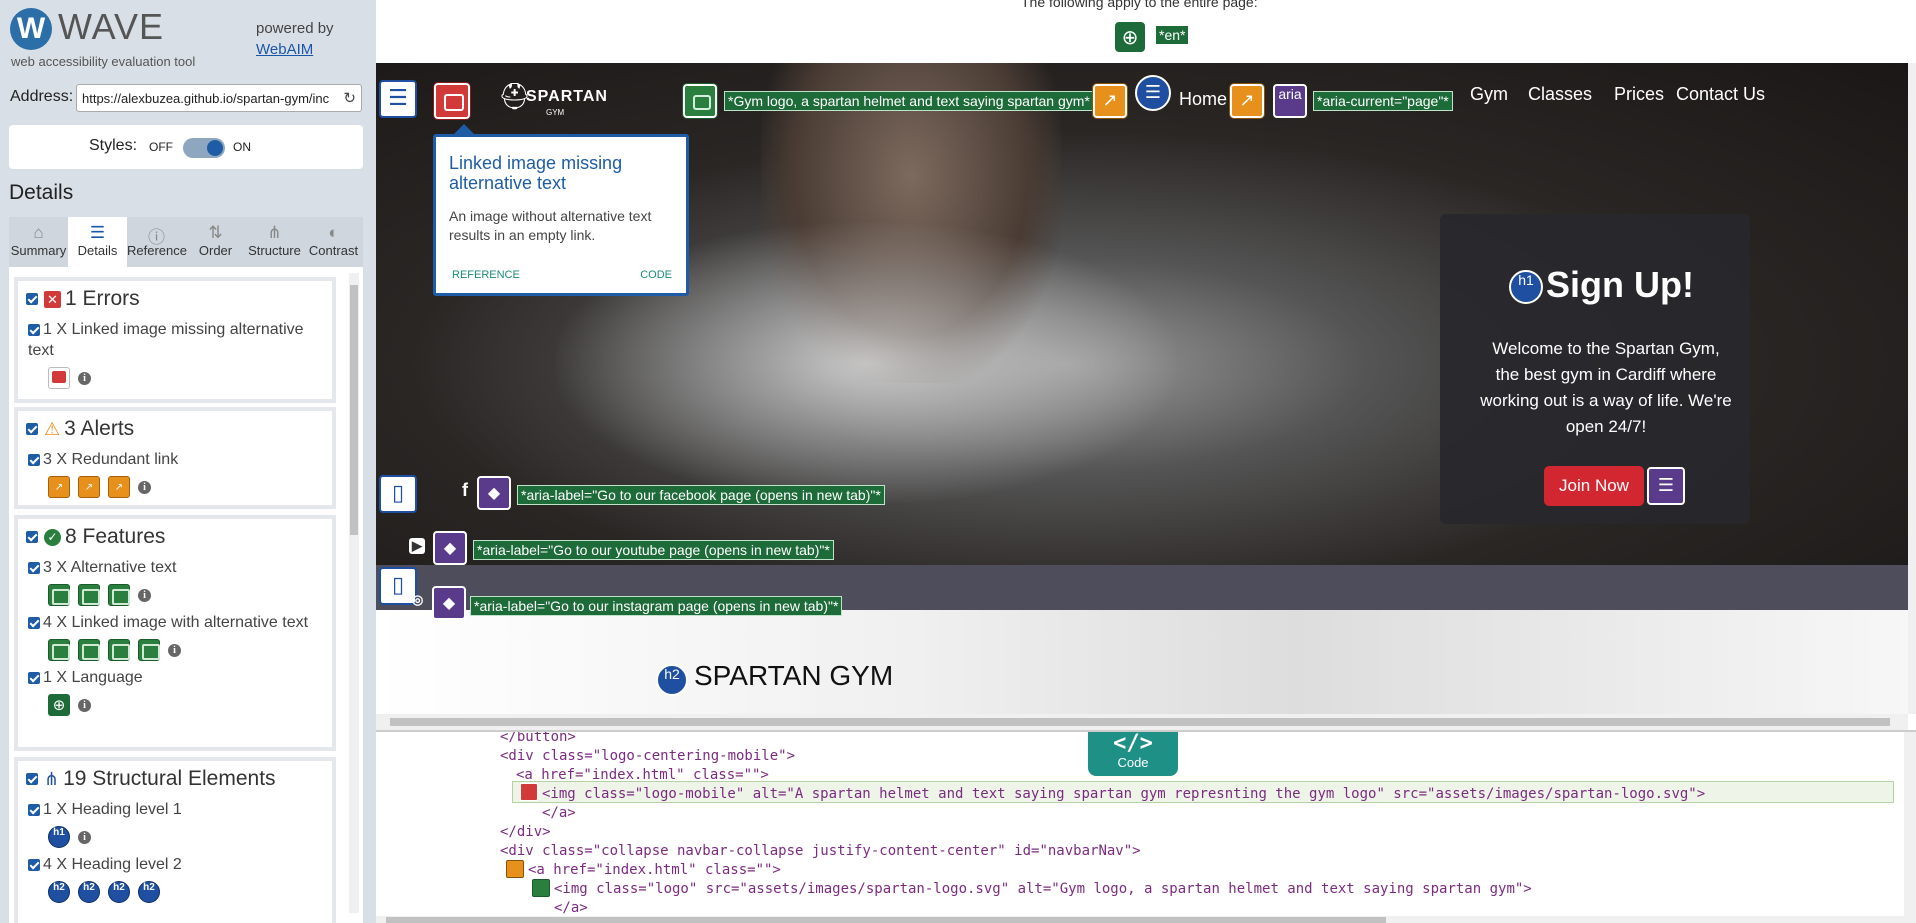 This screenshot has width=1916, height=923. What do you see at coordinates (333, 250) in the screenshot?
I see `tab-label: Contrast` at bounding box center [333, 250].